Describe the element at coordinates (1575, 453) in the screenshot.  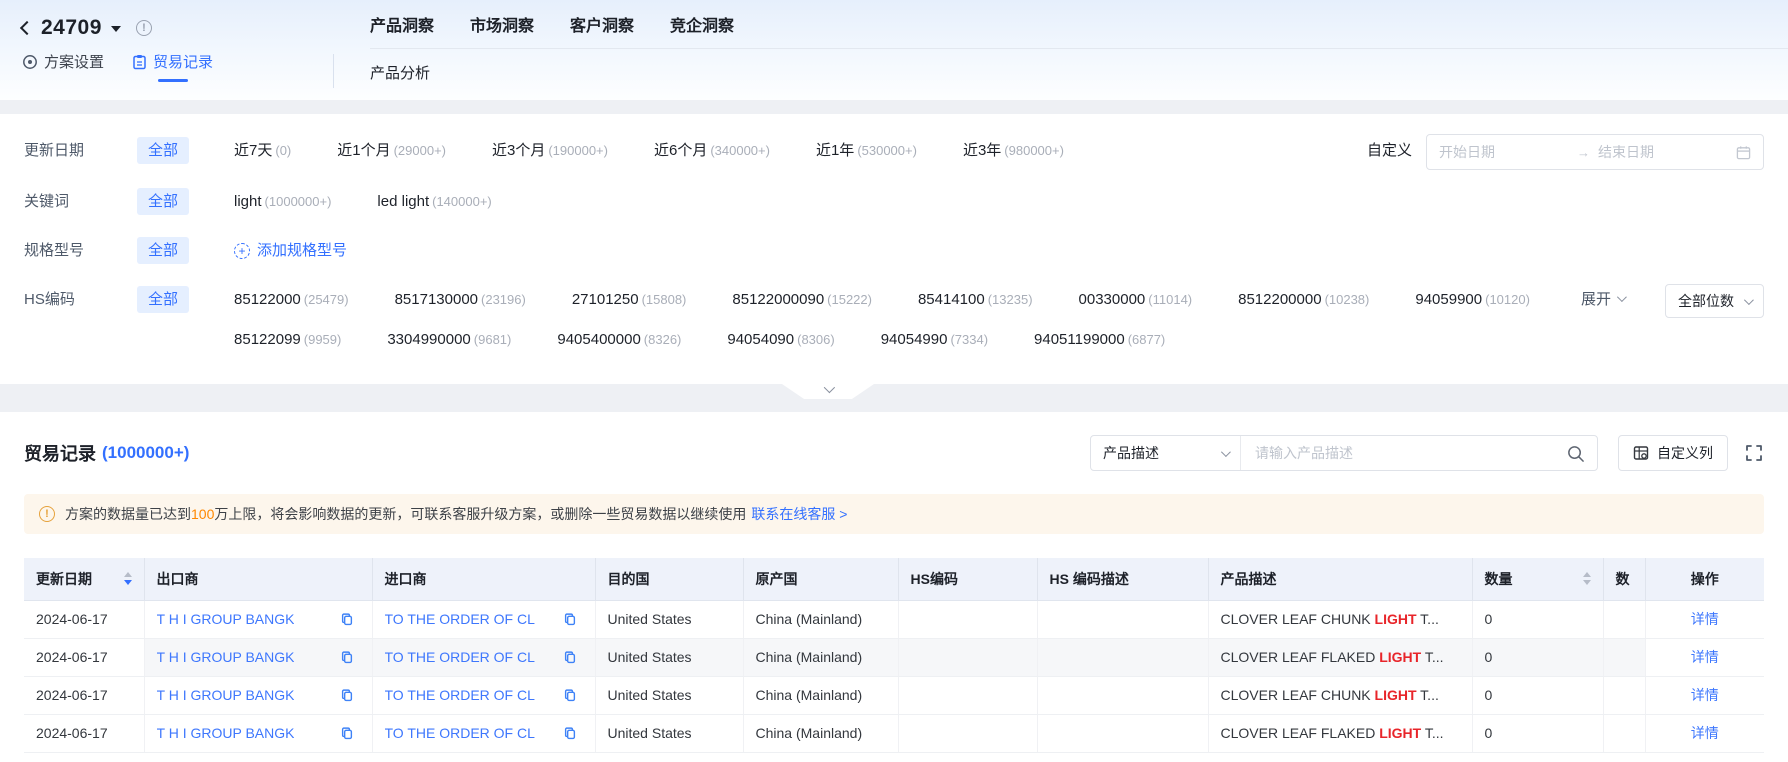
I see `search-icon` at that location.